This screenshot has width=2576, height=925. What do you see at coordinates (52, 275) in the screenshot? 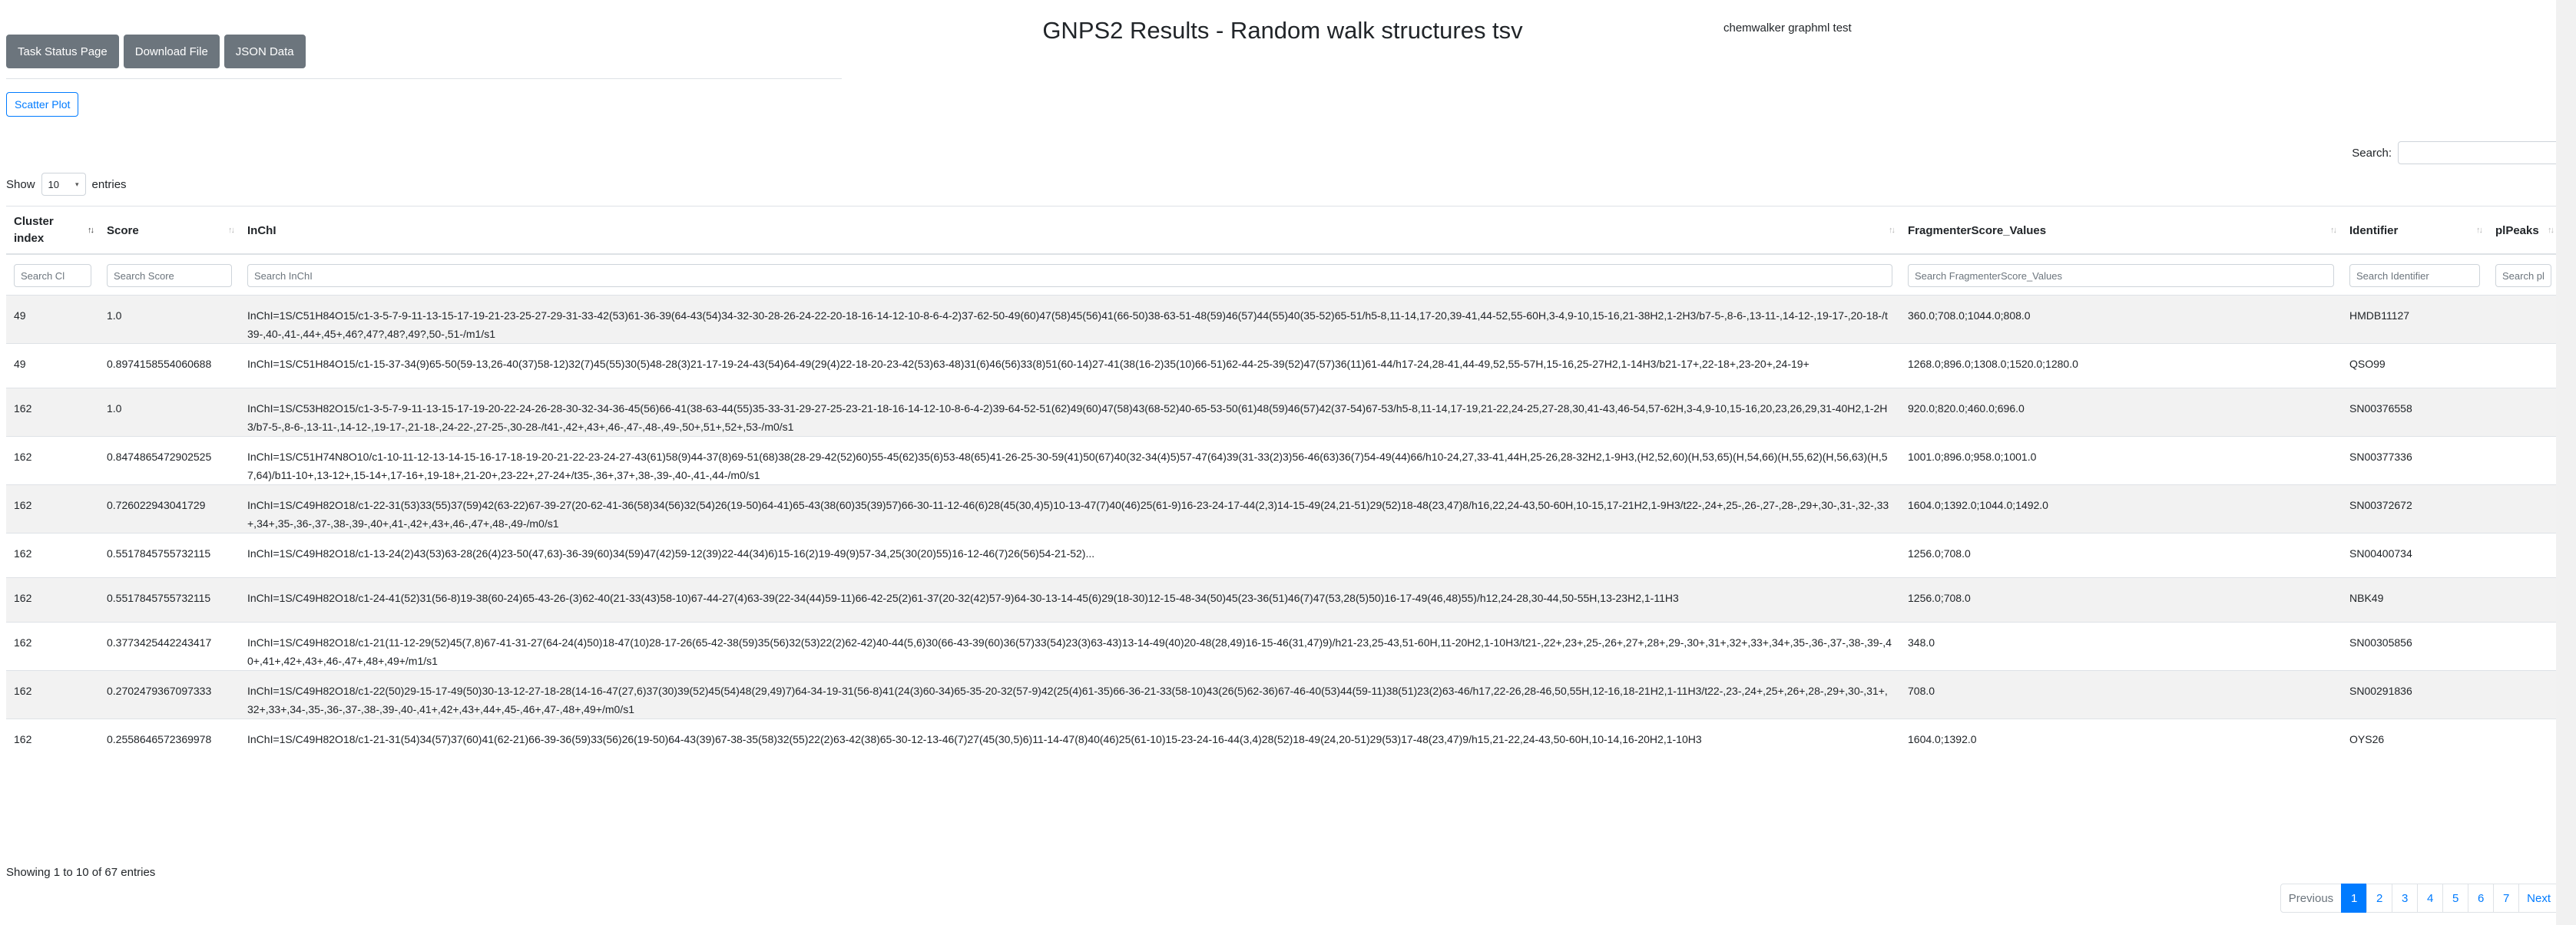
I see `filter-cluster-input: Search Cl` at bounding box center [52, 275].